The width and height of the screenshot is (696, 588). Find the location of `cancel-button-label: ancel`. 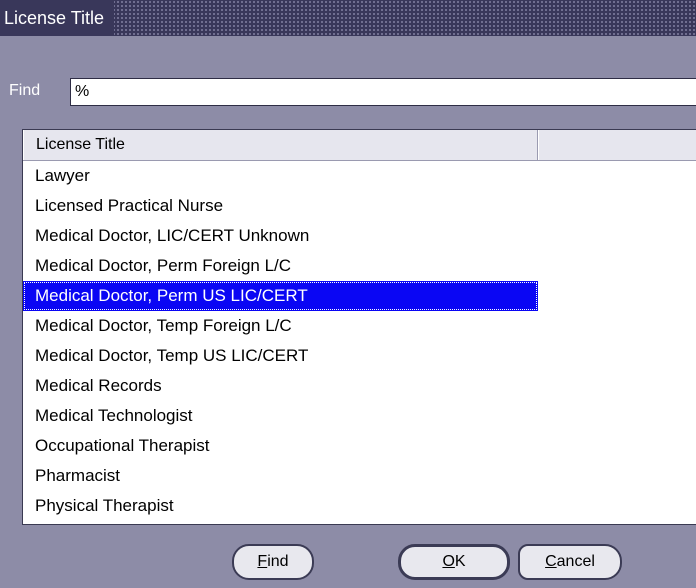

cancel-button-label: ancel is located at coordinates (575, 561).